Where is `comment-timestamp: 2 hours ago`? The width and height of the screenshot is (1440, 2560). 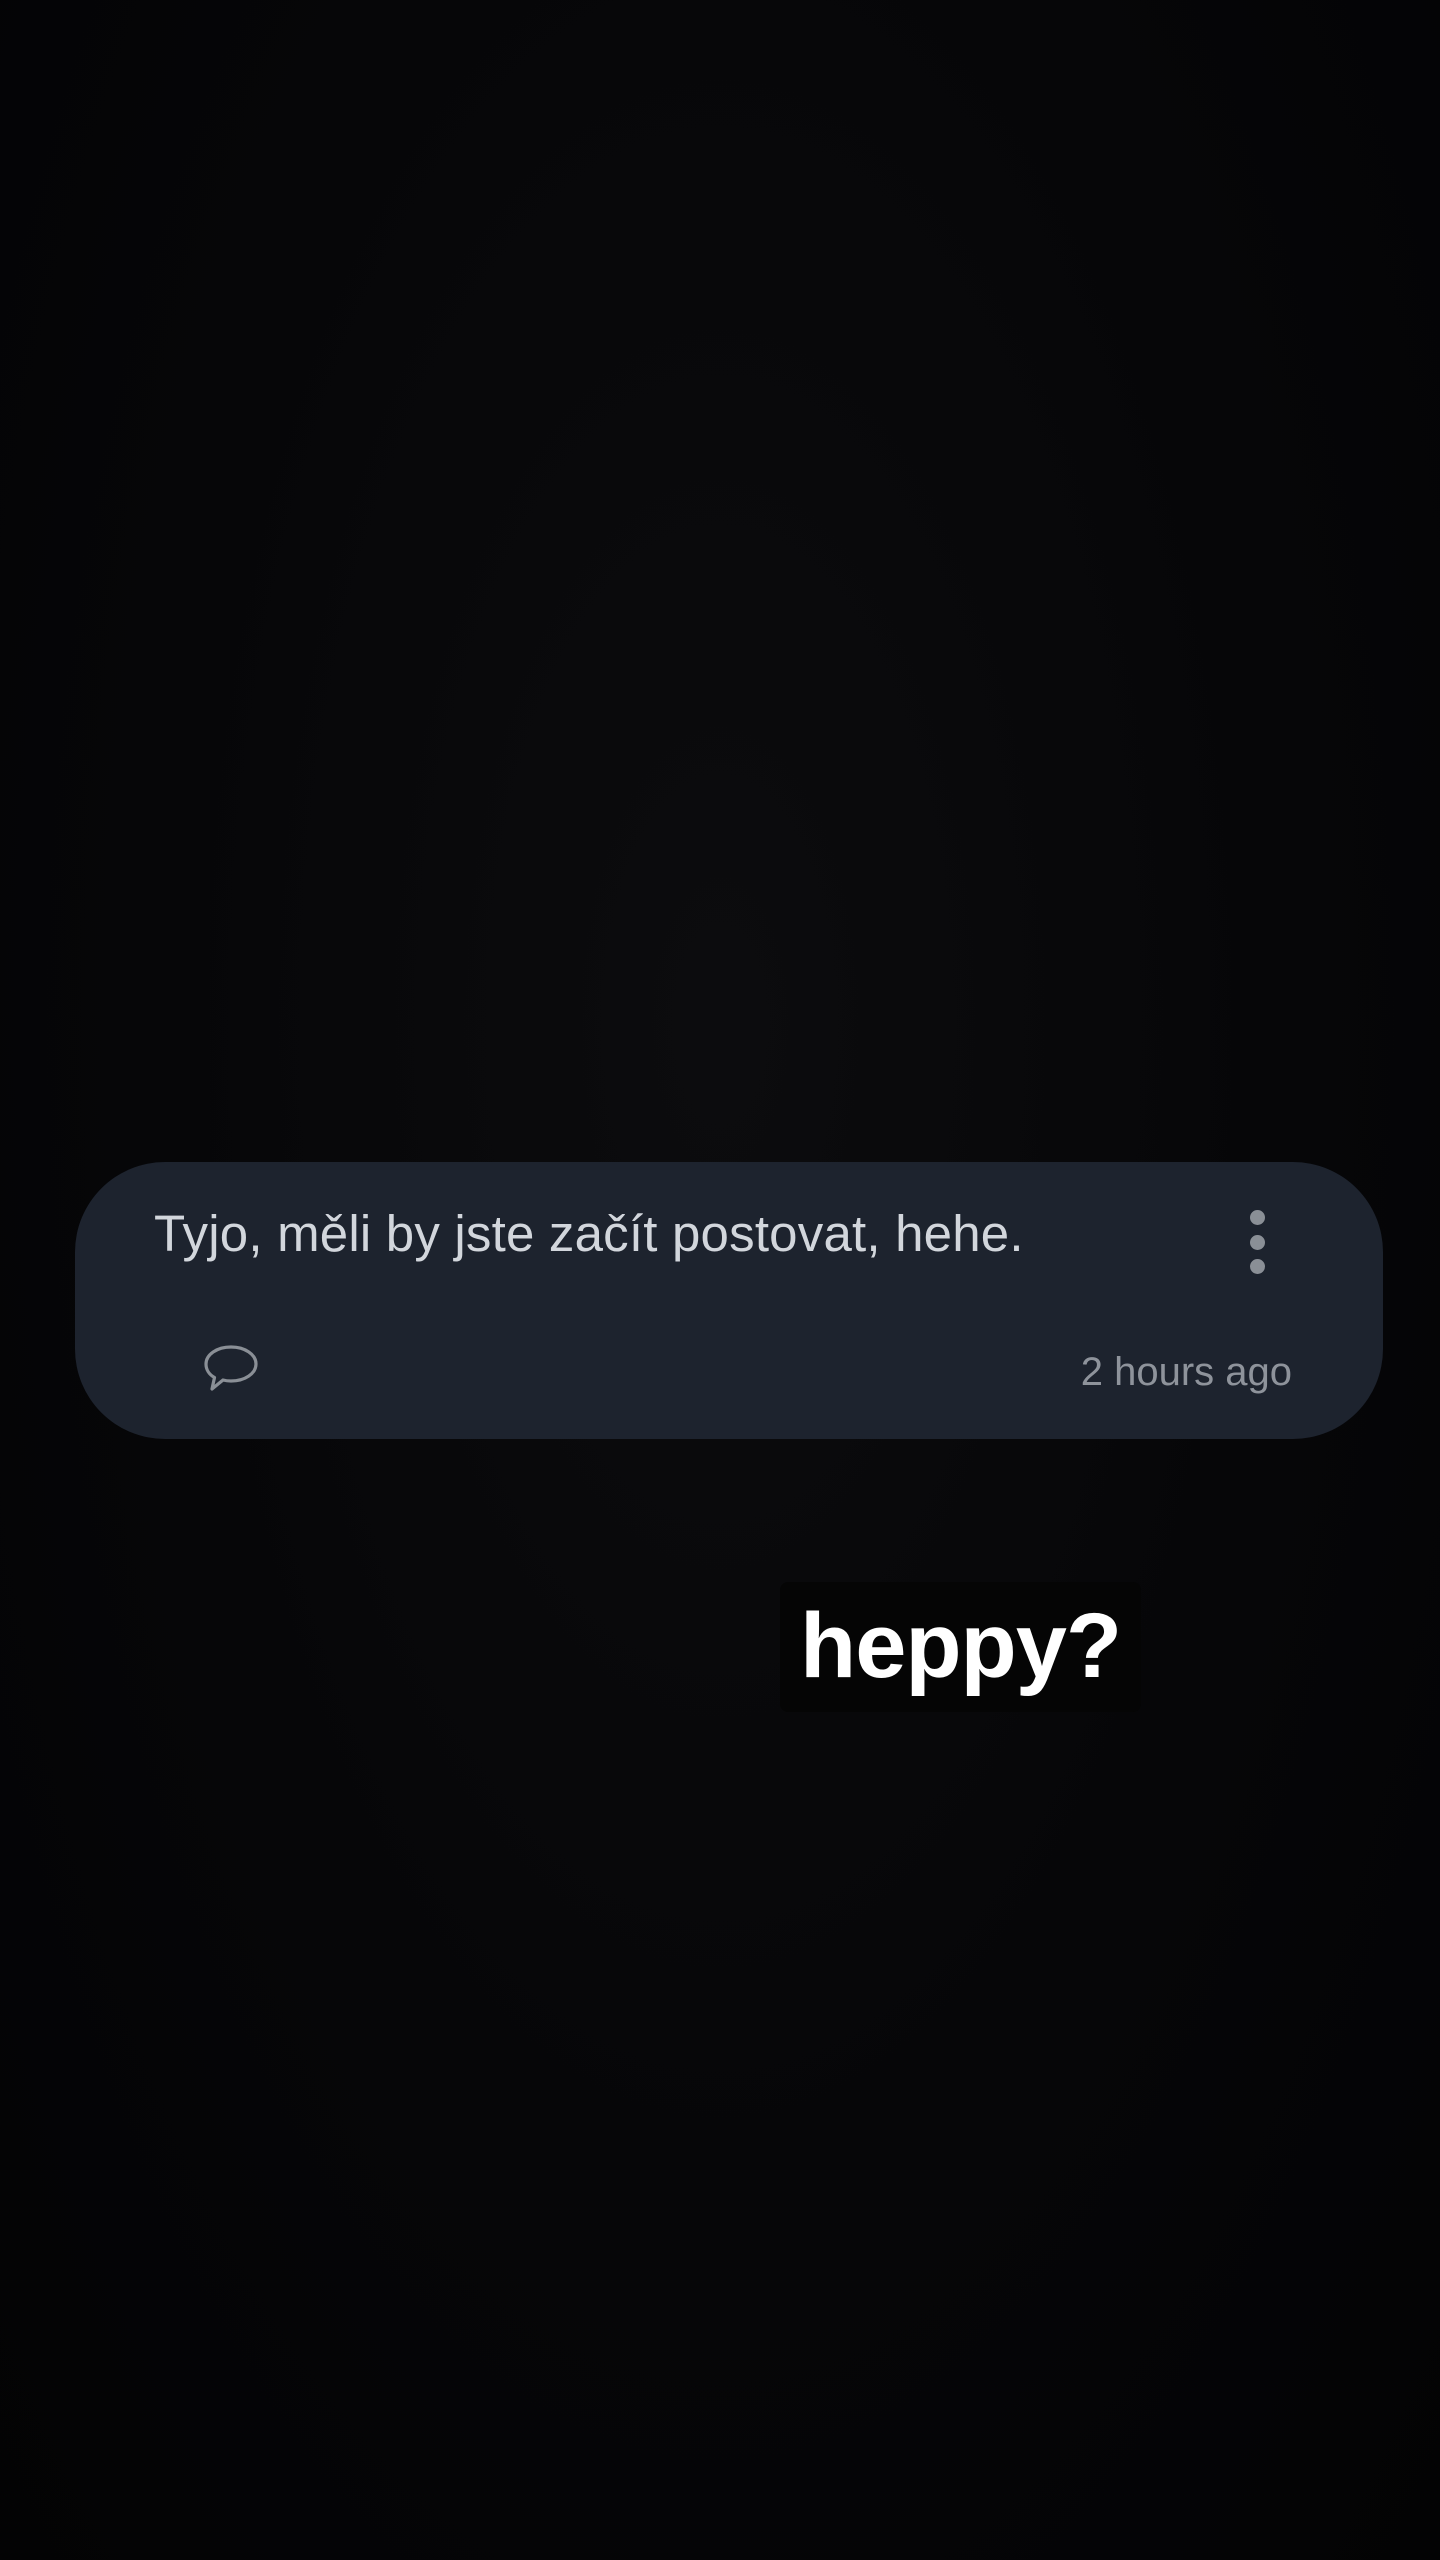
comment-timestamp: 2 hours ago is located at coordinates (1186, 1372).